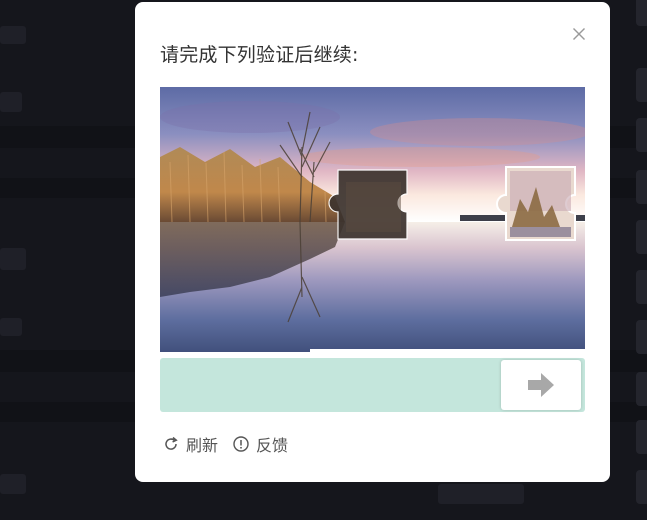 The image size is (647, 520). I want to click on slider-track, so click(372, 385).